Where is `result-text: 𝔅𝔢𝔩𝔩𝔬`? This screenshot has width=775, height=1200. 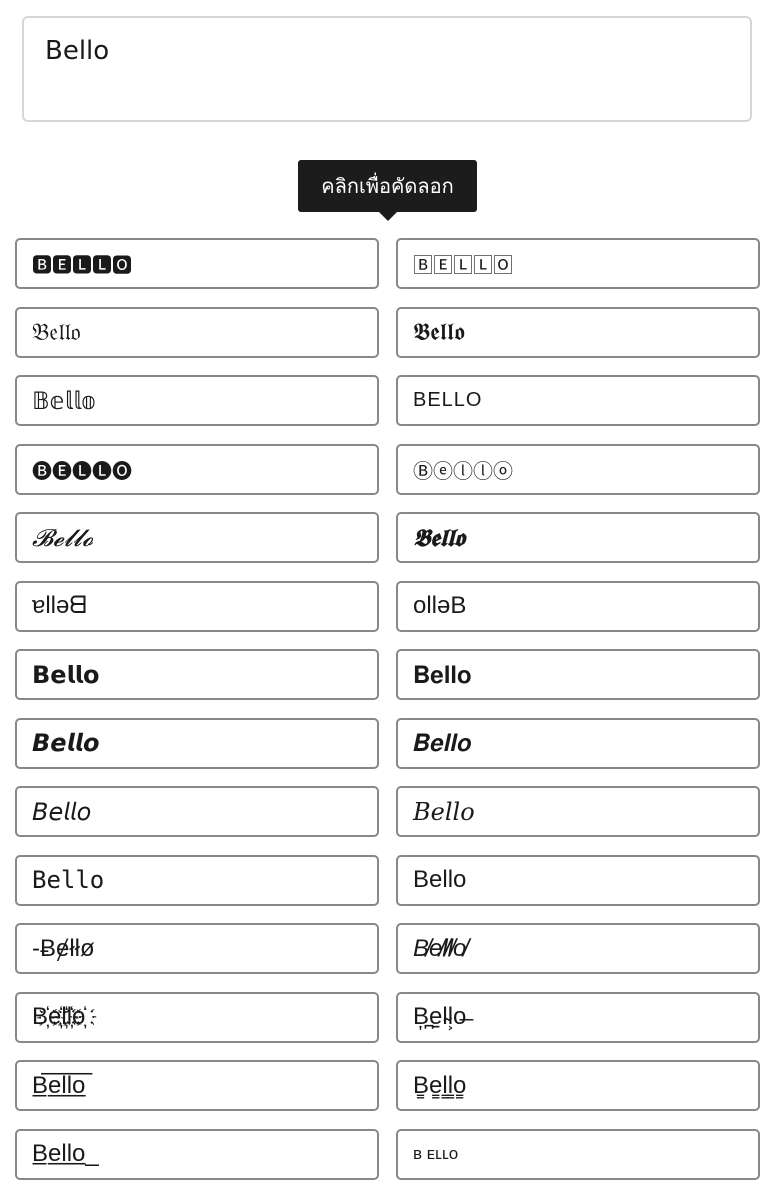
result-text: 𝔅𝔢𝔩𝔩𝔬 is located at coordinates (56, 332).